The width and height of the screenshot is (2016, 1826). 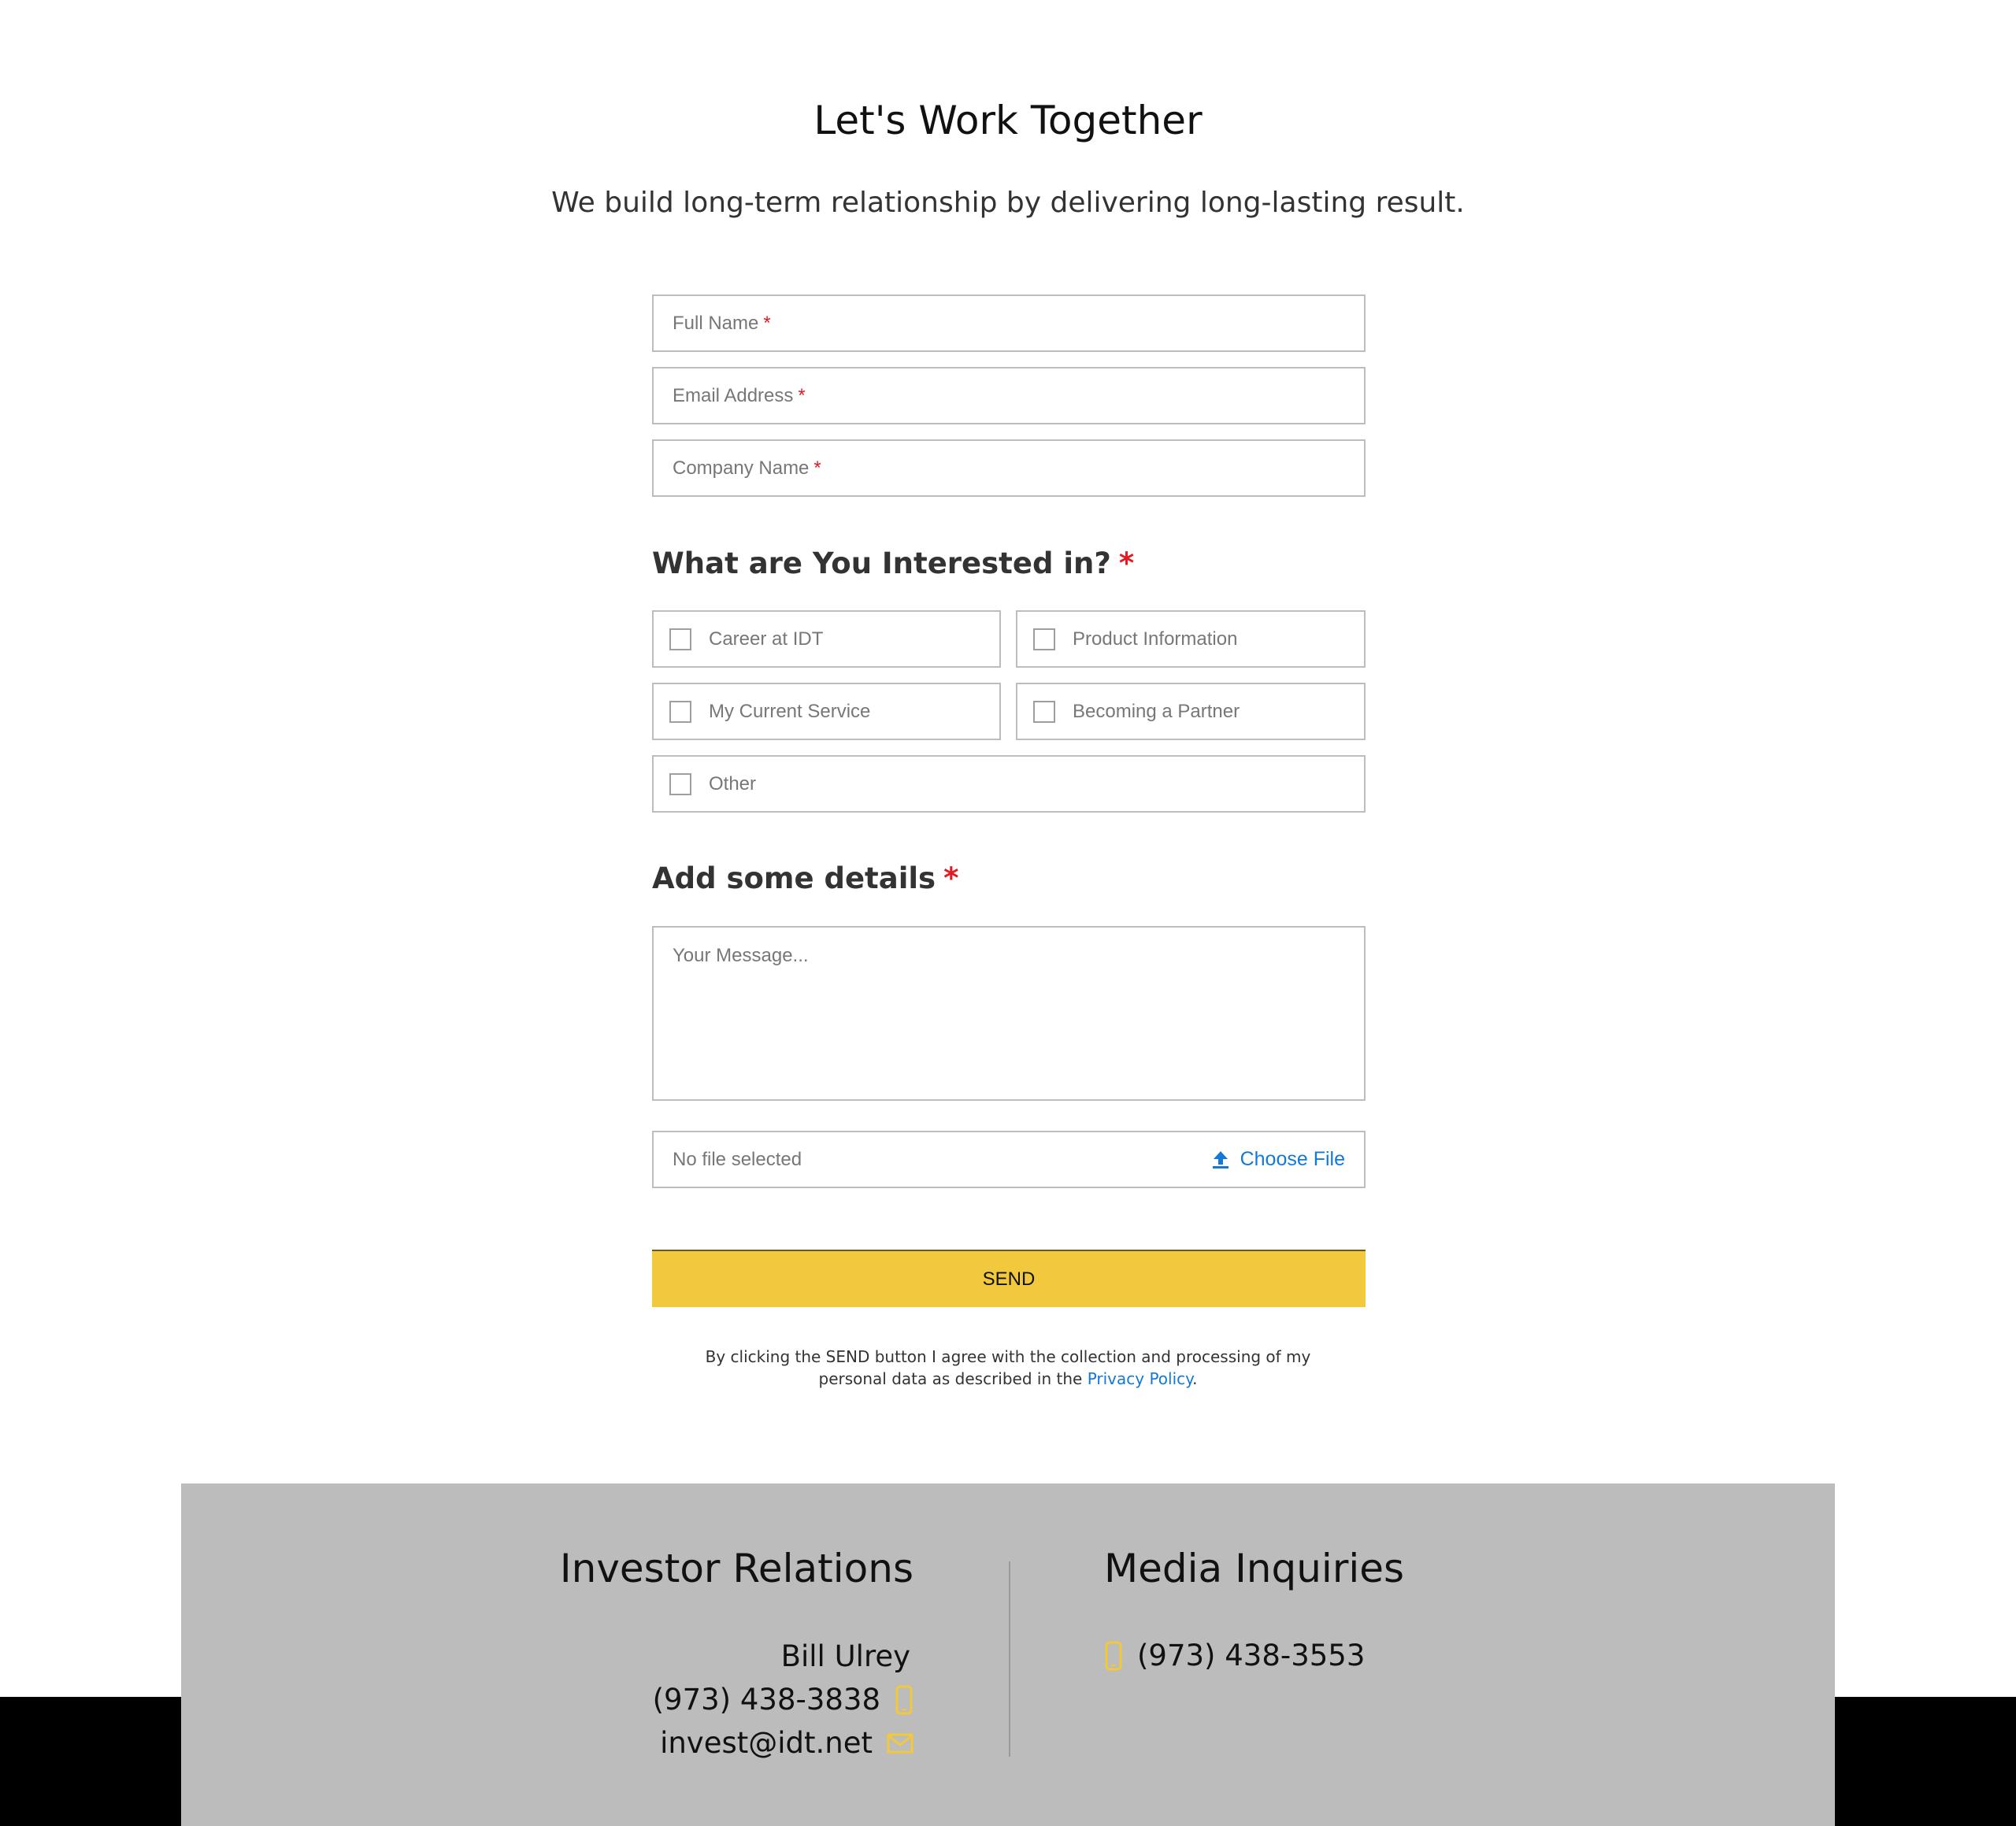 I want to click on details-heading: Add some details *, so click(x=805, y=878).